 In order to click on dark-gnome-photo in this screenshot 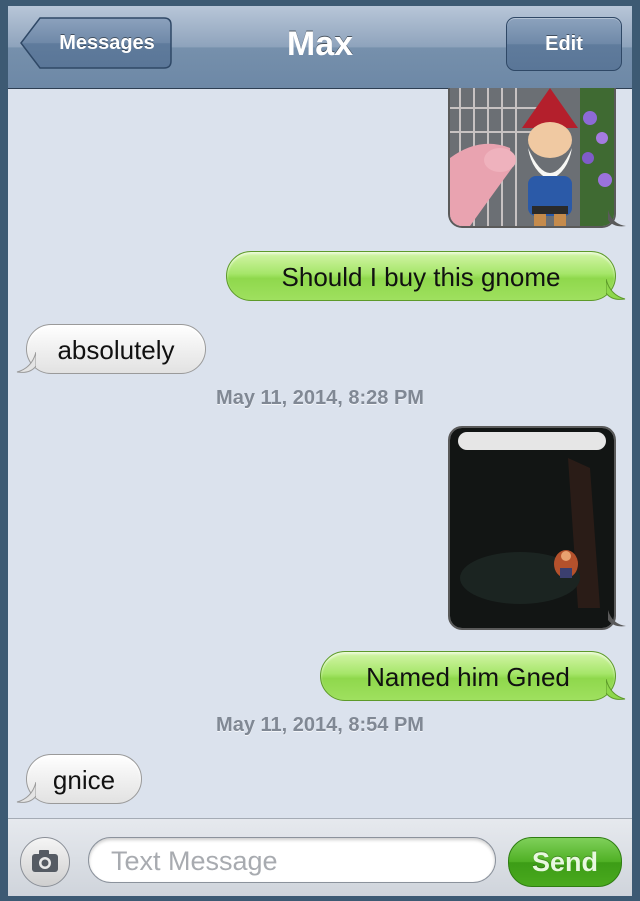, I will do `click(532, 528)`.